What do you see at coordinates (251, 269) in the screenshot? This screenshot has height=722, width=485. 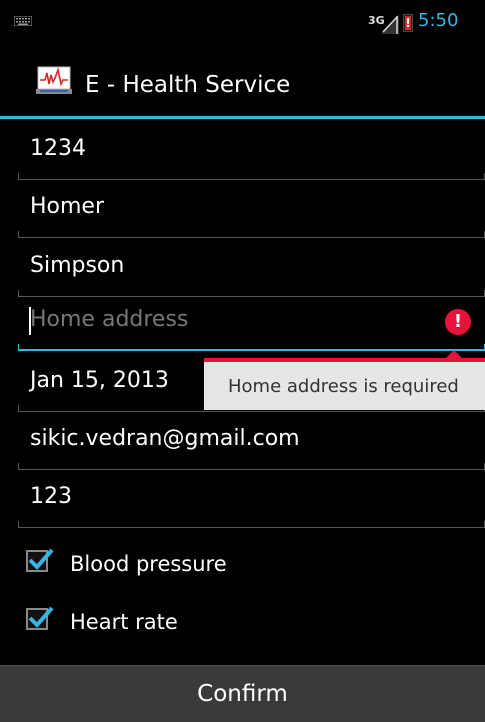 I see `last-name-field: Simpson` at bounding box center [251, 269].